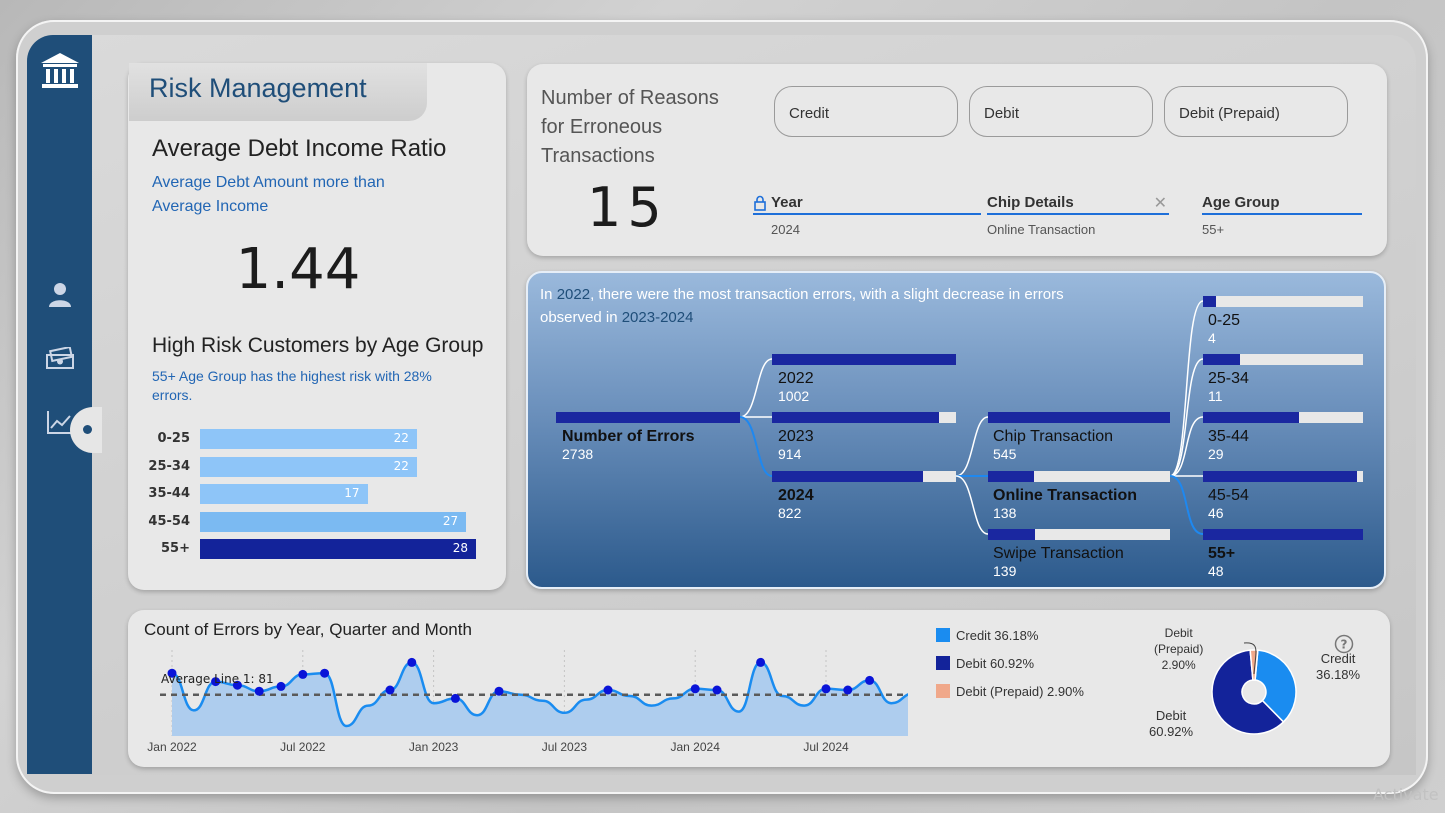 This screenshot has height=813, width=1445. What do you see at coordinates (1005, 513) in the screenshot?
I see `tree-chip-value-online: 138` at bounding box center [1005, 513].